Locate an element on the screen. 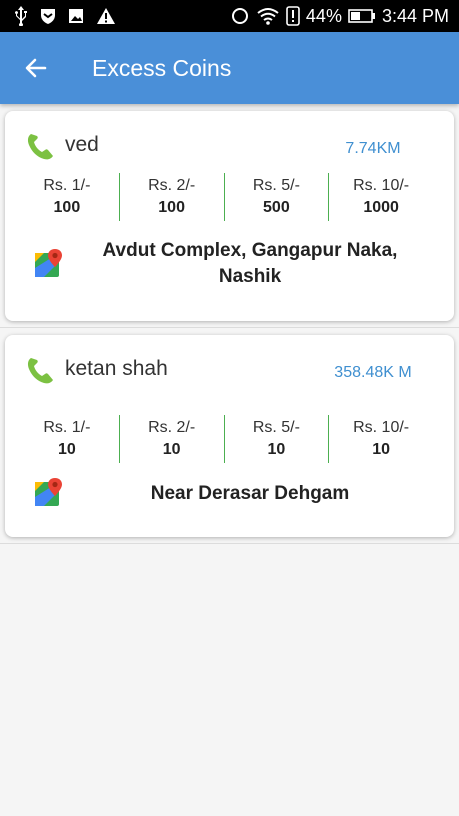  address-text: Near Derasar Dehgam is located at coordinates (250, 493).